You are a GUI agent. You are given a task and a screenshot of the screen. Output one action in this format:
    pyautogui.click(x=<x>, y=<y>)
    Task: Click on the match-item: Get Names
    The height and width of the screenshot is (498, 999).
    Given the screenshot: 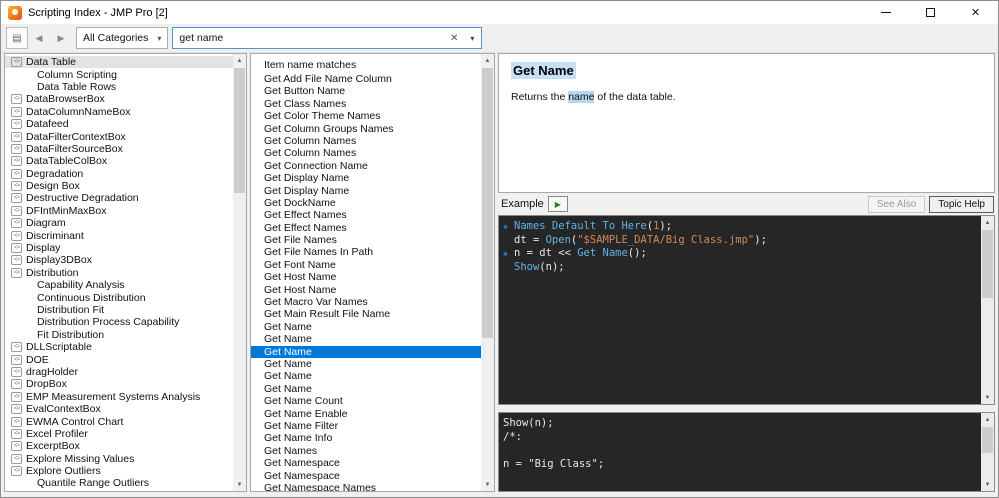 What is the action you would take?
    pyautogui.click(x=366, y=451)
    